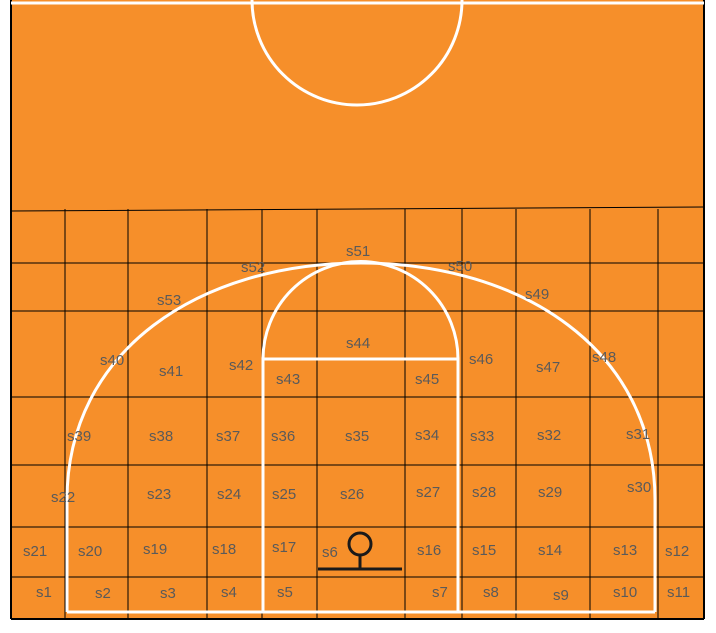 The height and width of the screenshot is (633, 716). What do you see at coordinates (460, 266) in the screenshot?
I see `zone-label: s50` at bounding box center [460, 266].